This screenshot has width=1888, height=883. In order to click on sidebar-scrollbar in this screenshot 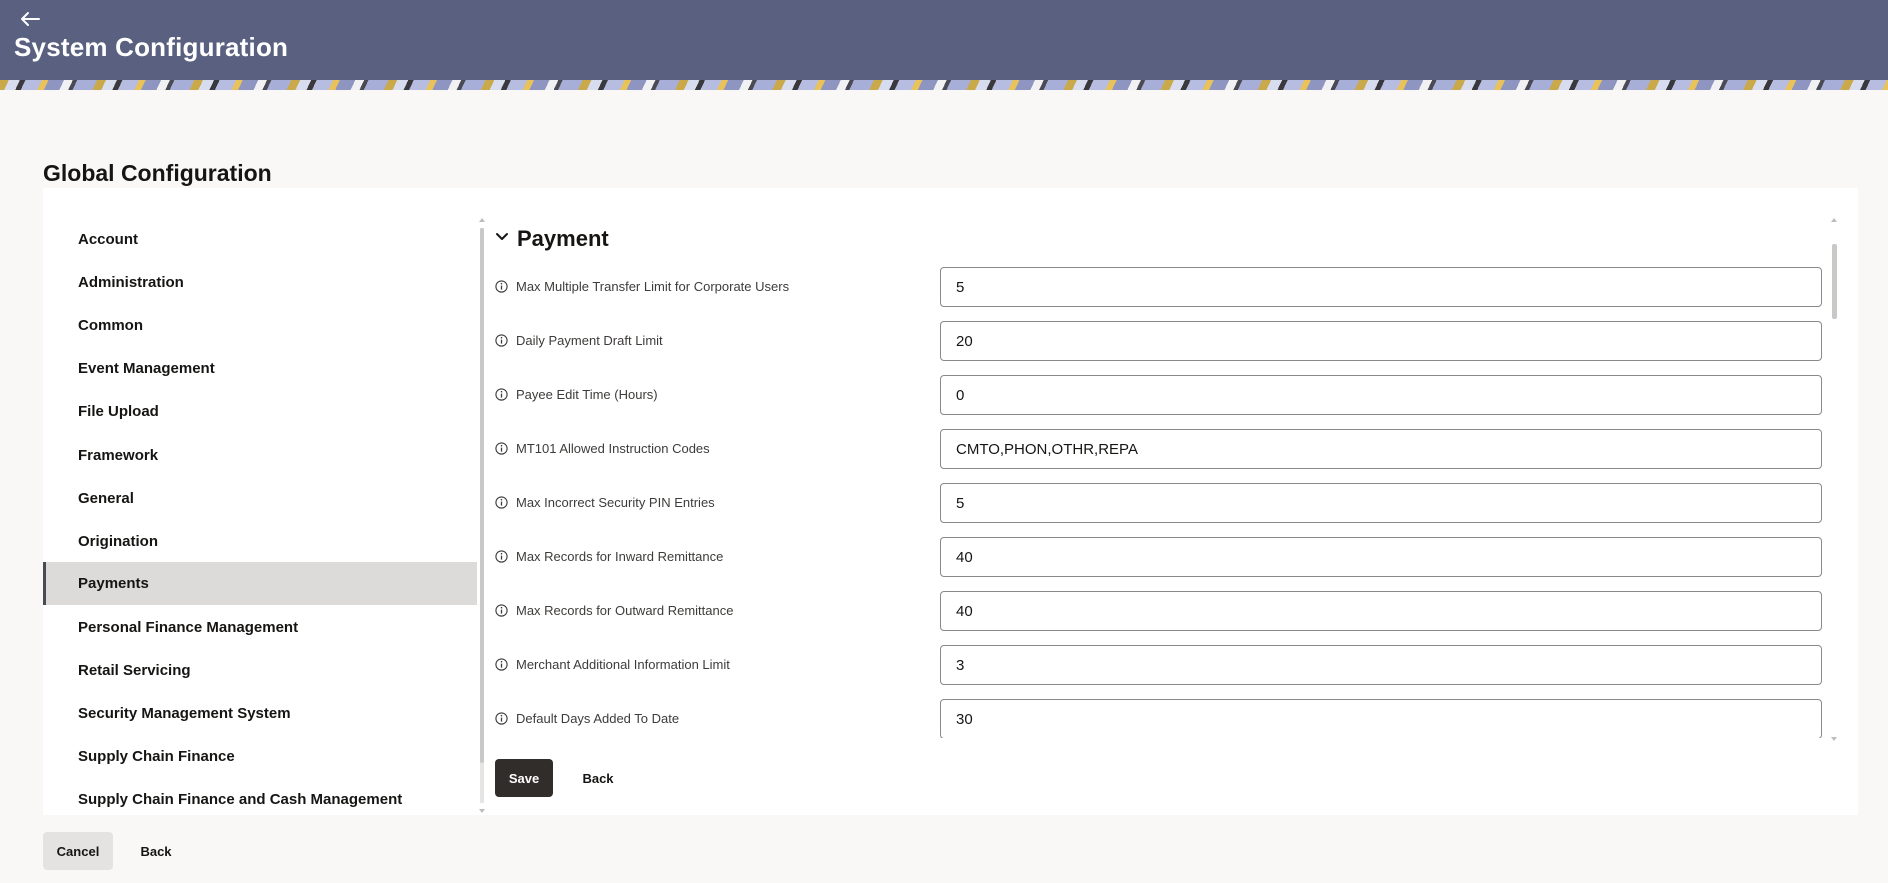, I will do `click(482, 515)`.